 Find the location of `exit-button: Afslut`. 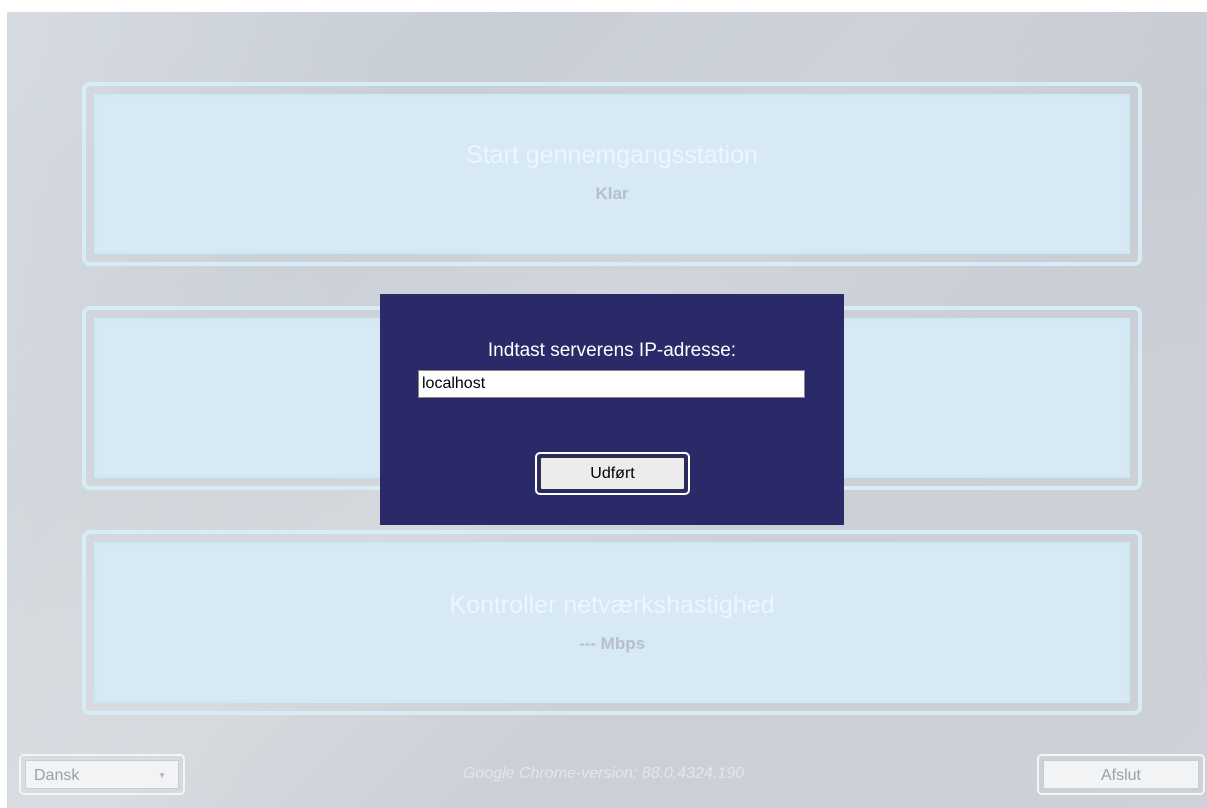

exit-button: Afslut is located at coordinates (1121, 774).